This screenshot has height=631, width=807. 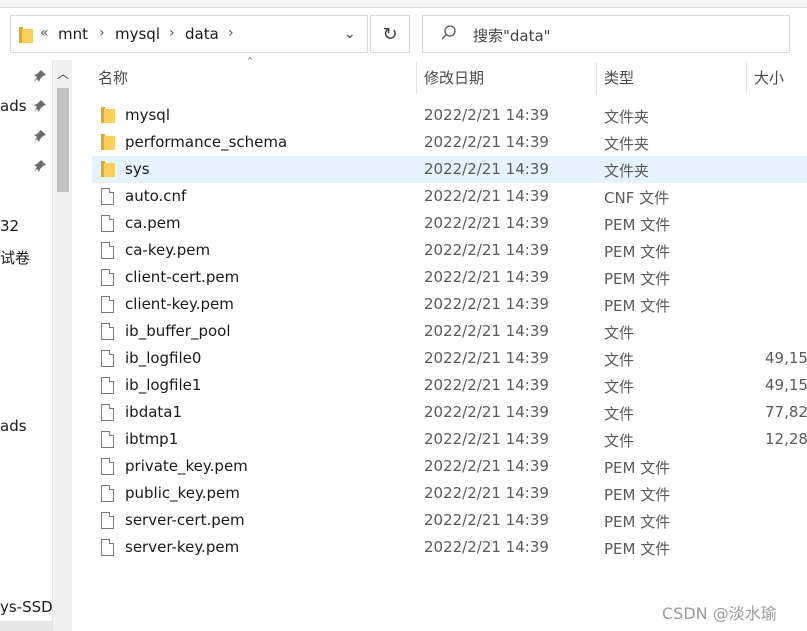 What do you see at coordinates (449, 358) in the screenshot?
I see `file-row: ib_logfile0 2022/2/21 14:39 文件 49,15` at bounding box center [449, 358].